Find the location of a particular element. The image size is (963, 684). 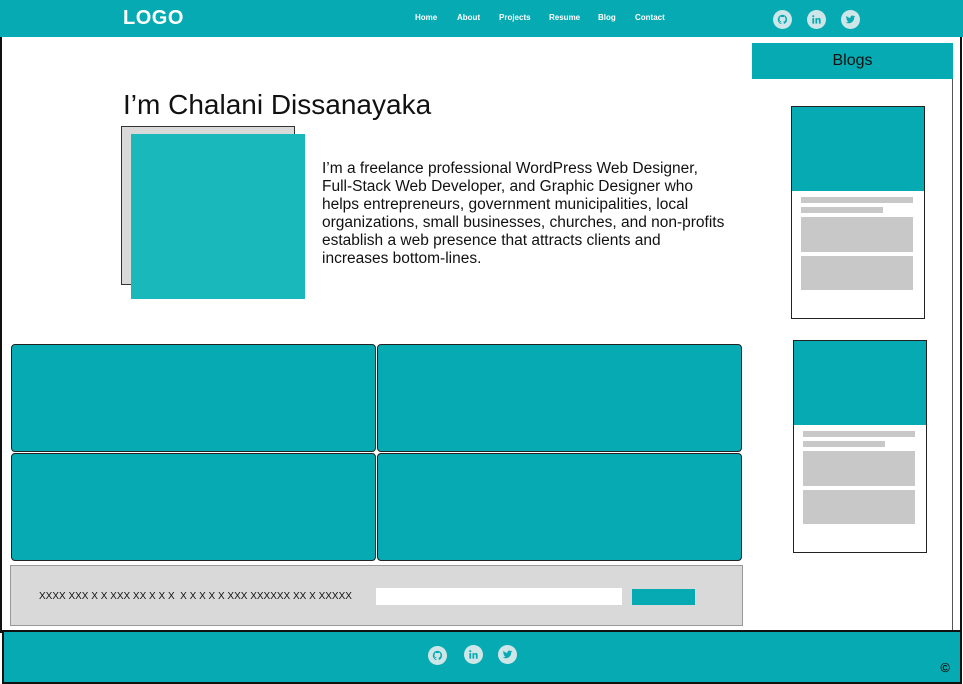

page-title: I’m Chalani Dissanayaka is located at coordinates (277, 104).